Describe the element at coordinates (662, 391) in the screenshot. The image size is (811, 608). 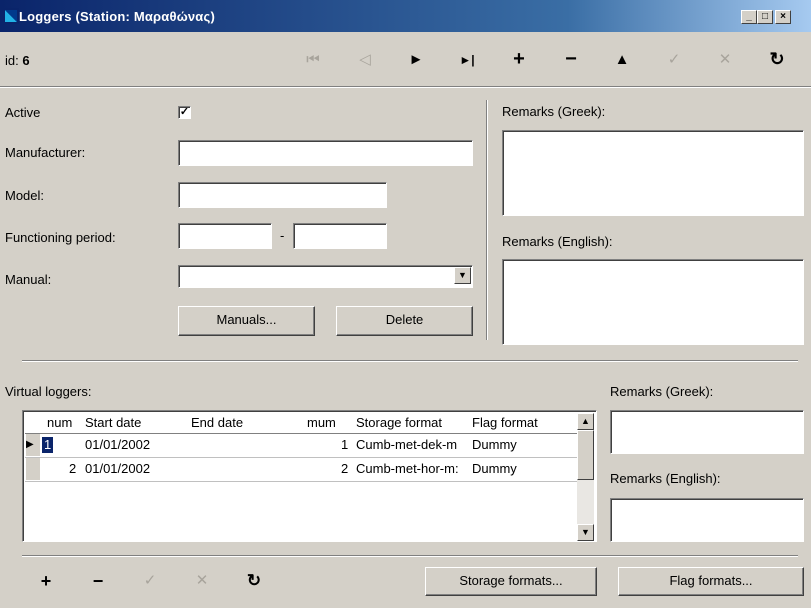
I see `vl-remarks-greek-label: Remarks (Greek):` at that location.